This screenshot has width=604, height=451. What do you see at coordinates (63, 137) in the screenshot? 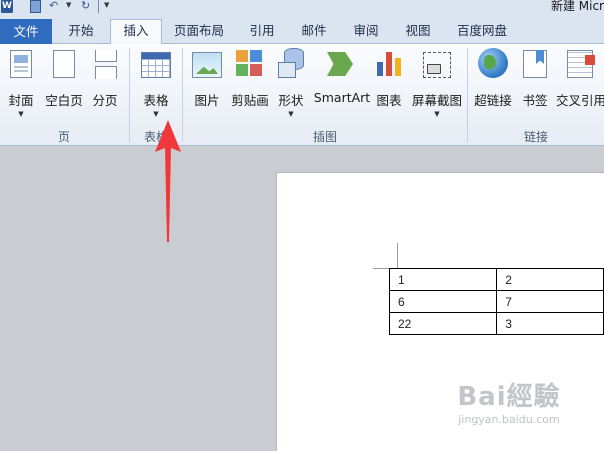
I see `group-label-pages: 页` at bounding box center [63, 137].